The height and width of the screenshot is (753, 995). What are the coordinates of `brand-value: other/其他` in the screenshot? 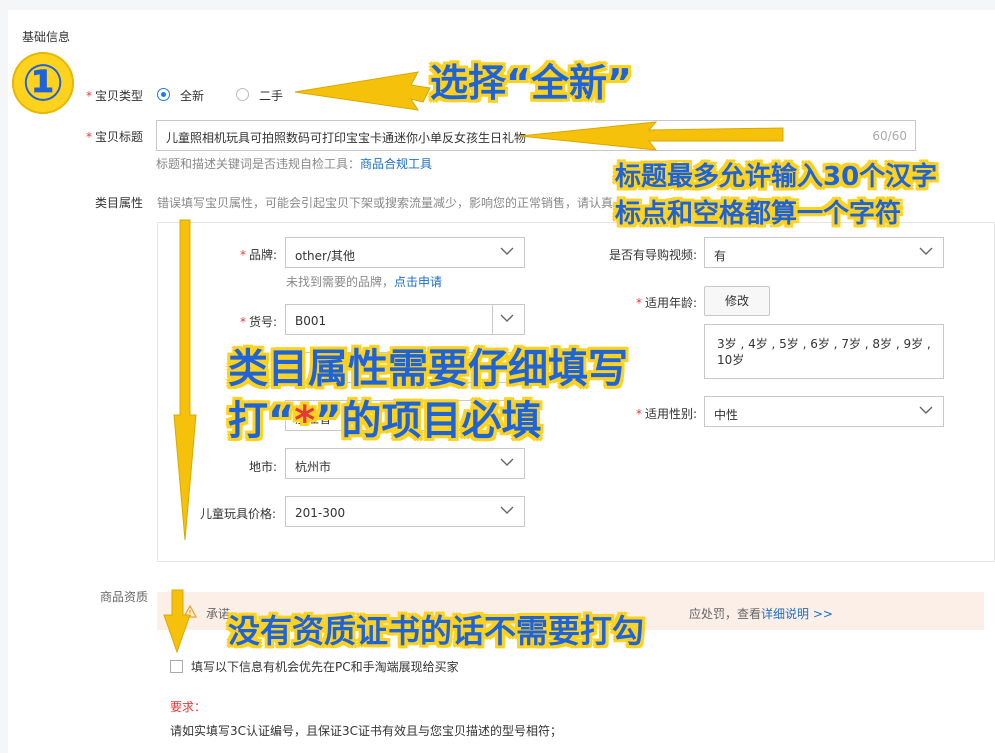 It's located at (325, 255).